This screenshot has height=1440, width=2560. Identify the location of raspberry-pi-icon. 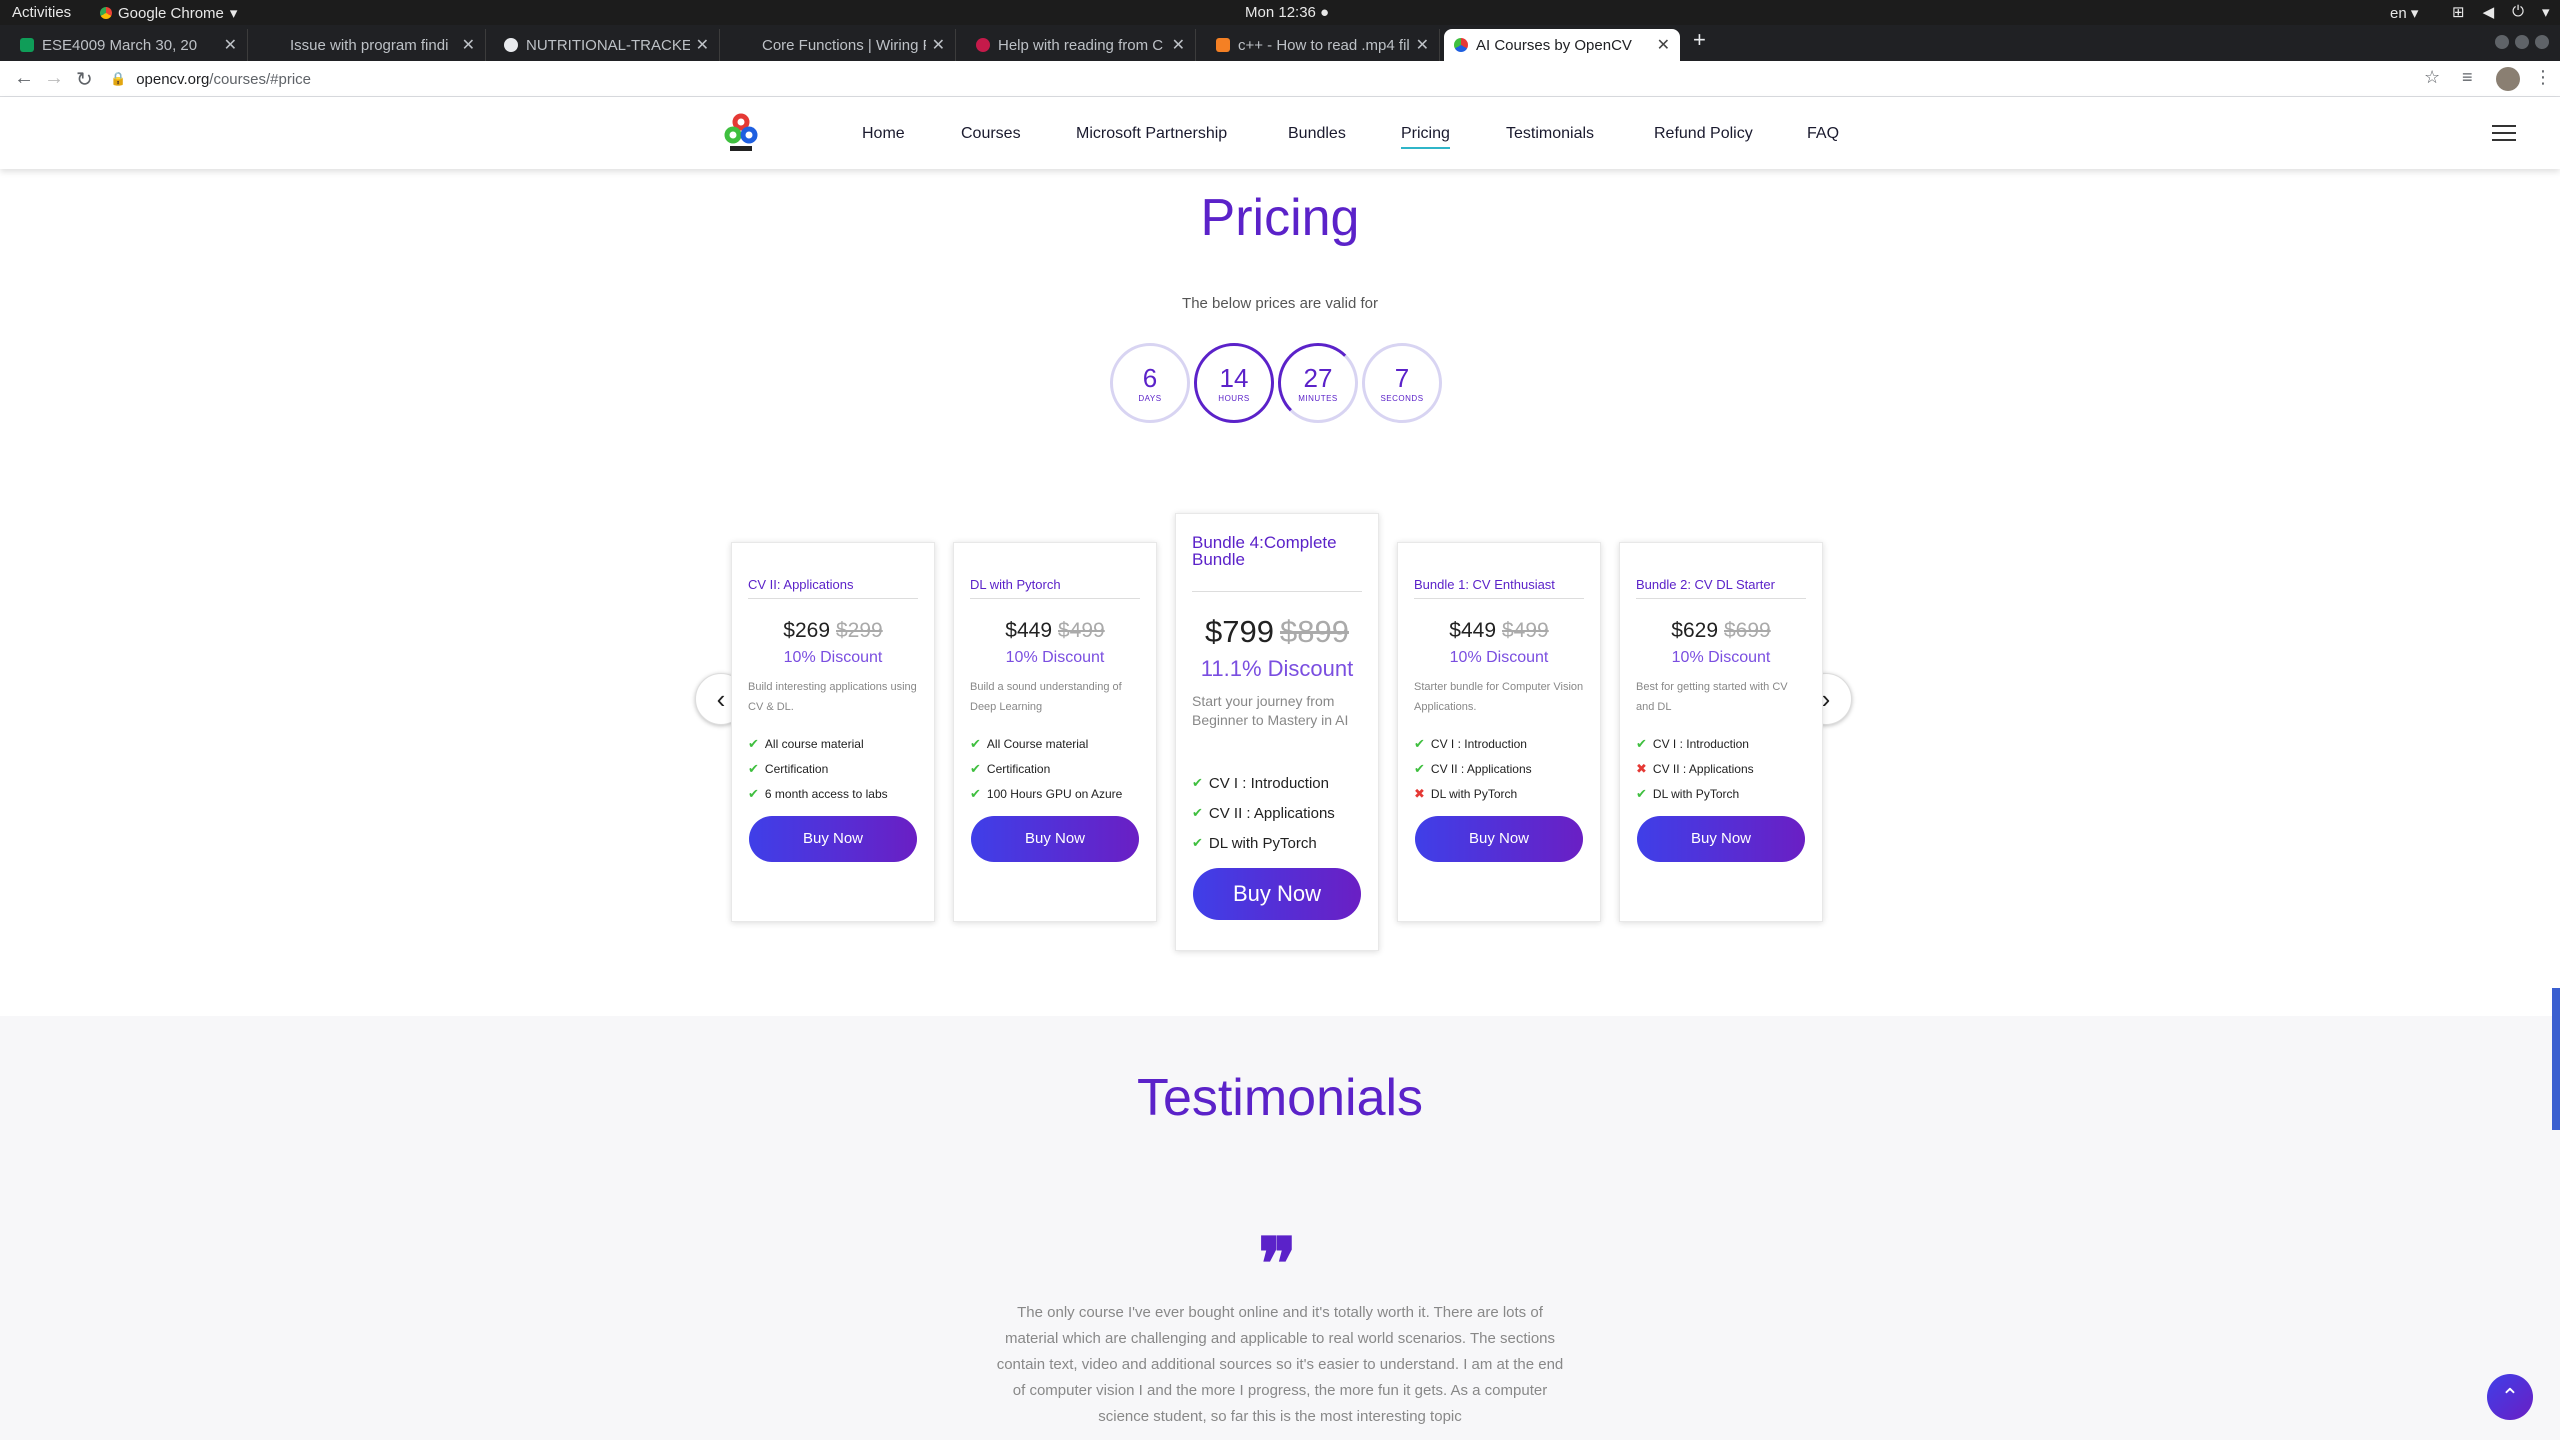
(983, 45).